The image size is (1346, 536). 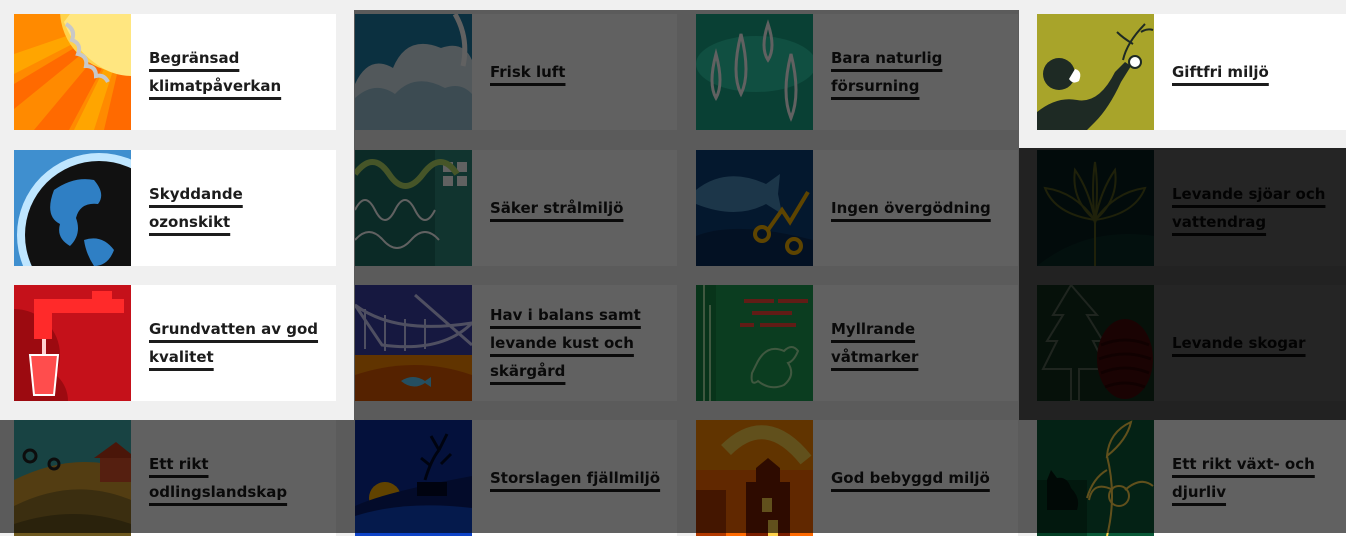 I want to click on goal-title: Levande skogar, so click(x=1237, y=343).